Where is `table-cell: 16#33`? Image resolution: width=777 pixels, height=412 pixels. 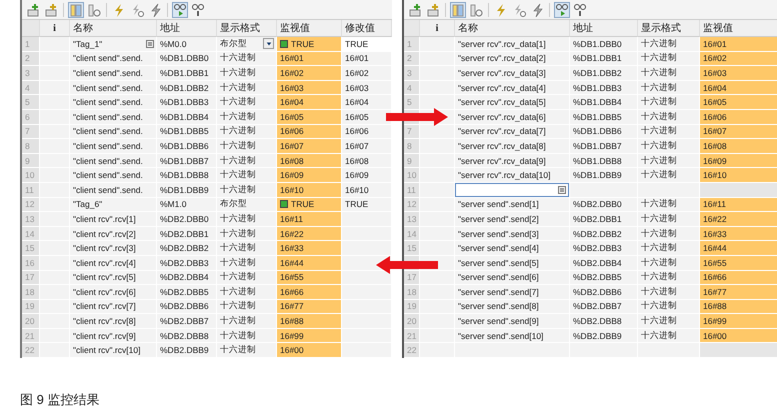 table-cell: 16#33 is located at coordinates (309, 248).